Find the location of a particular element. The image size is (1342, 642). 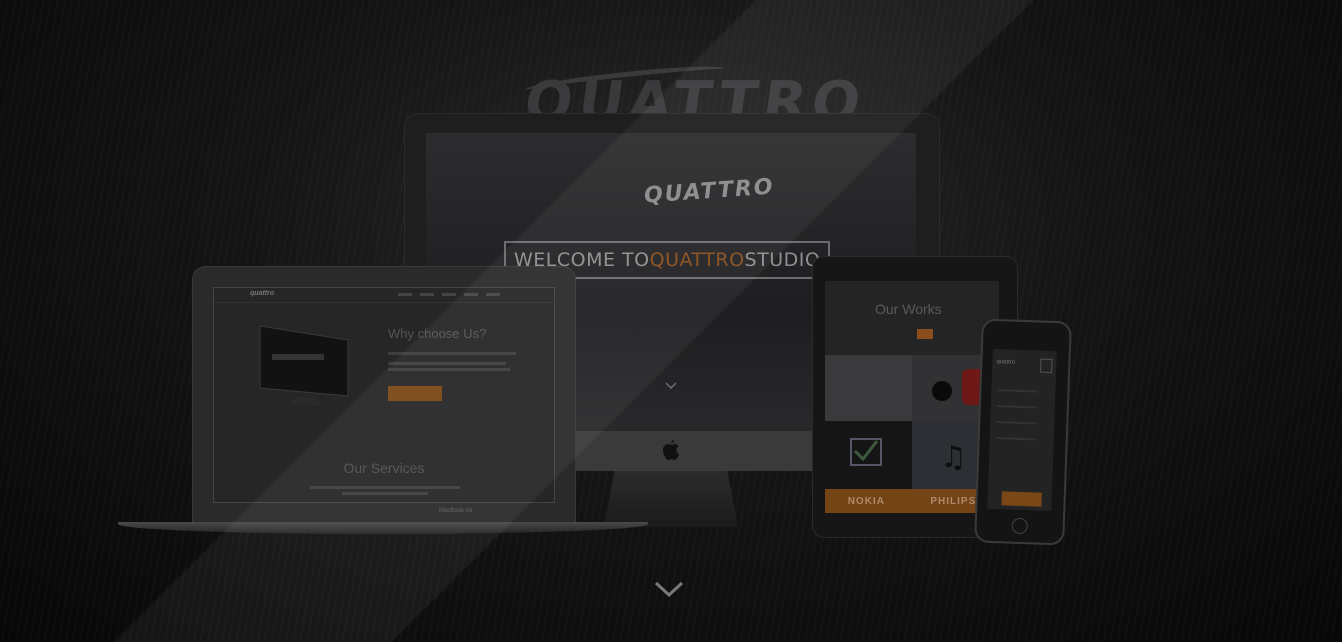

phone-screen: quattro is located at coordinates (1022, 430).